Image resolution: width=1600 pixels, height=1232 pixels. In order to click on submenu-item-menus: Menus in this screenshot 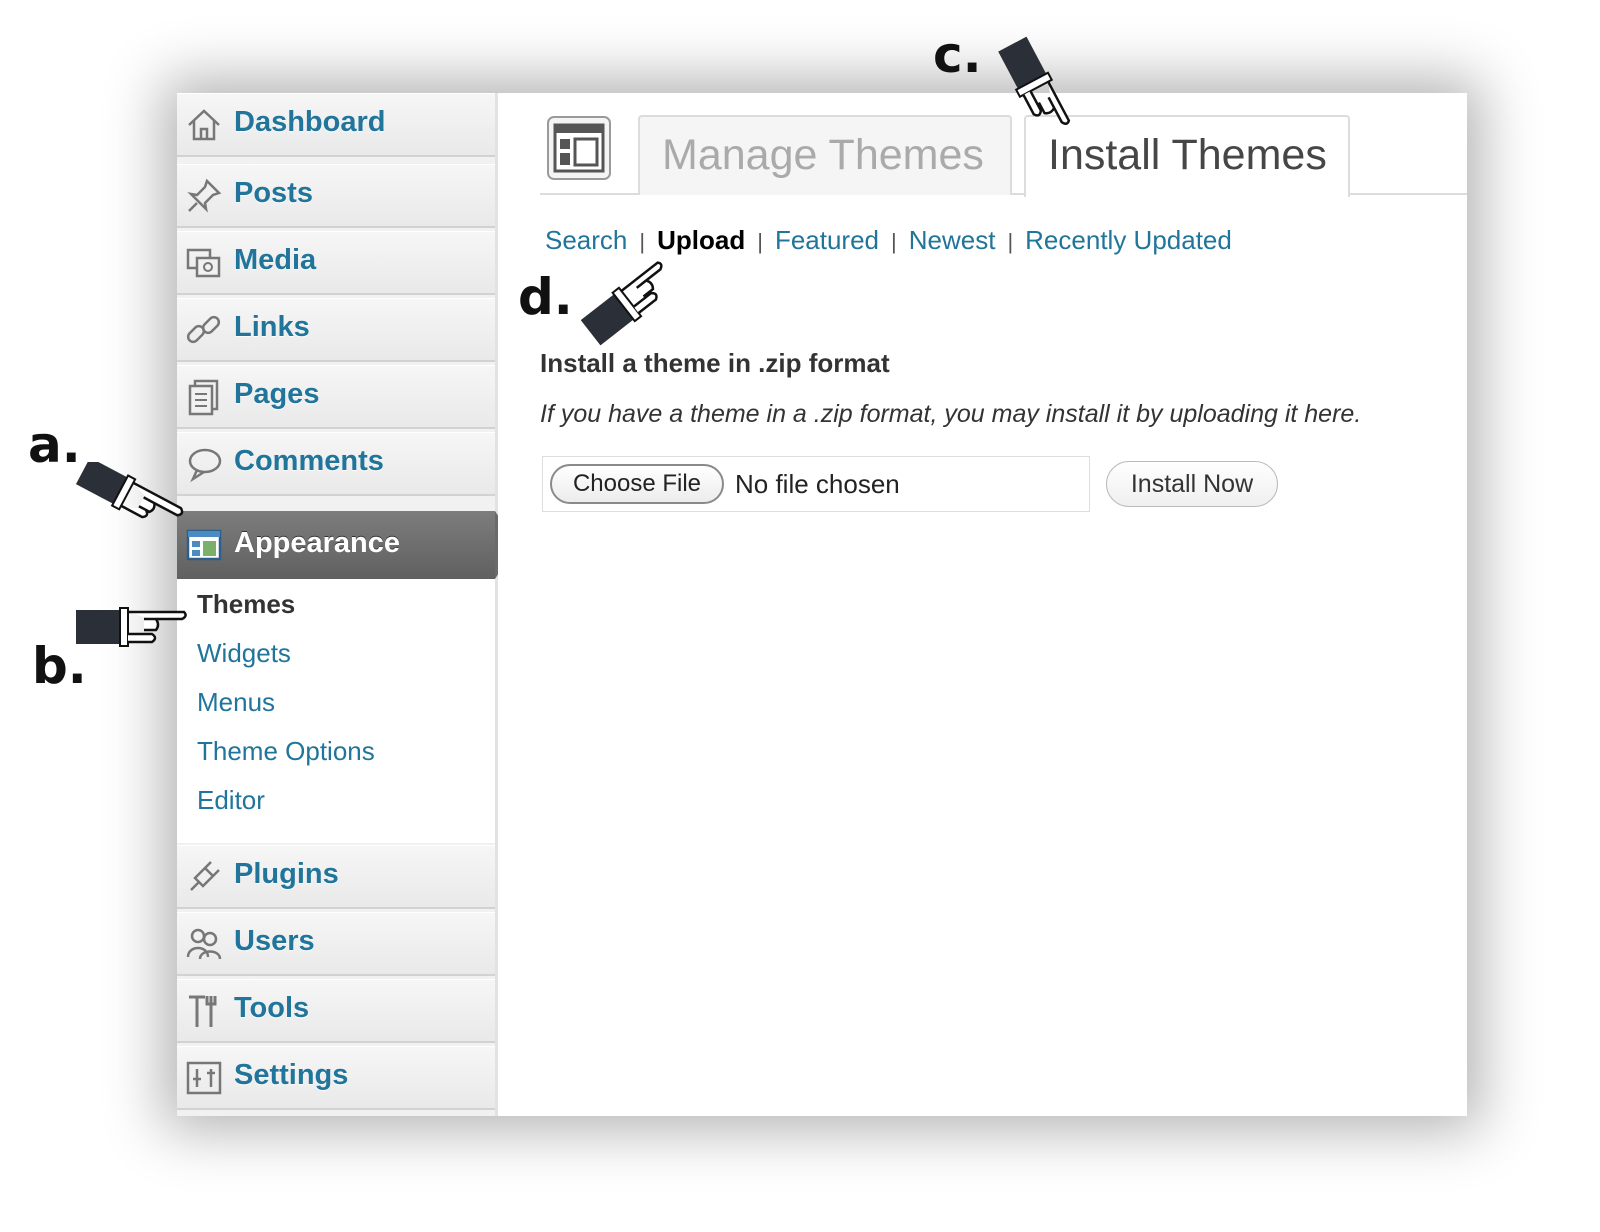, I will do `click(236, 702)`.